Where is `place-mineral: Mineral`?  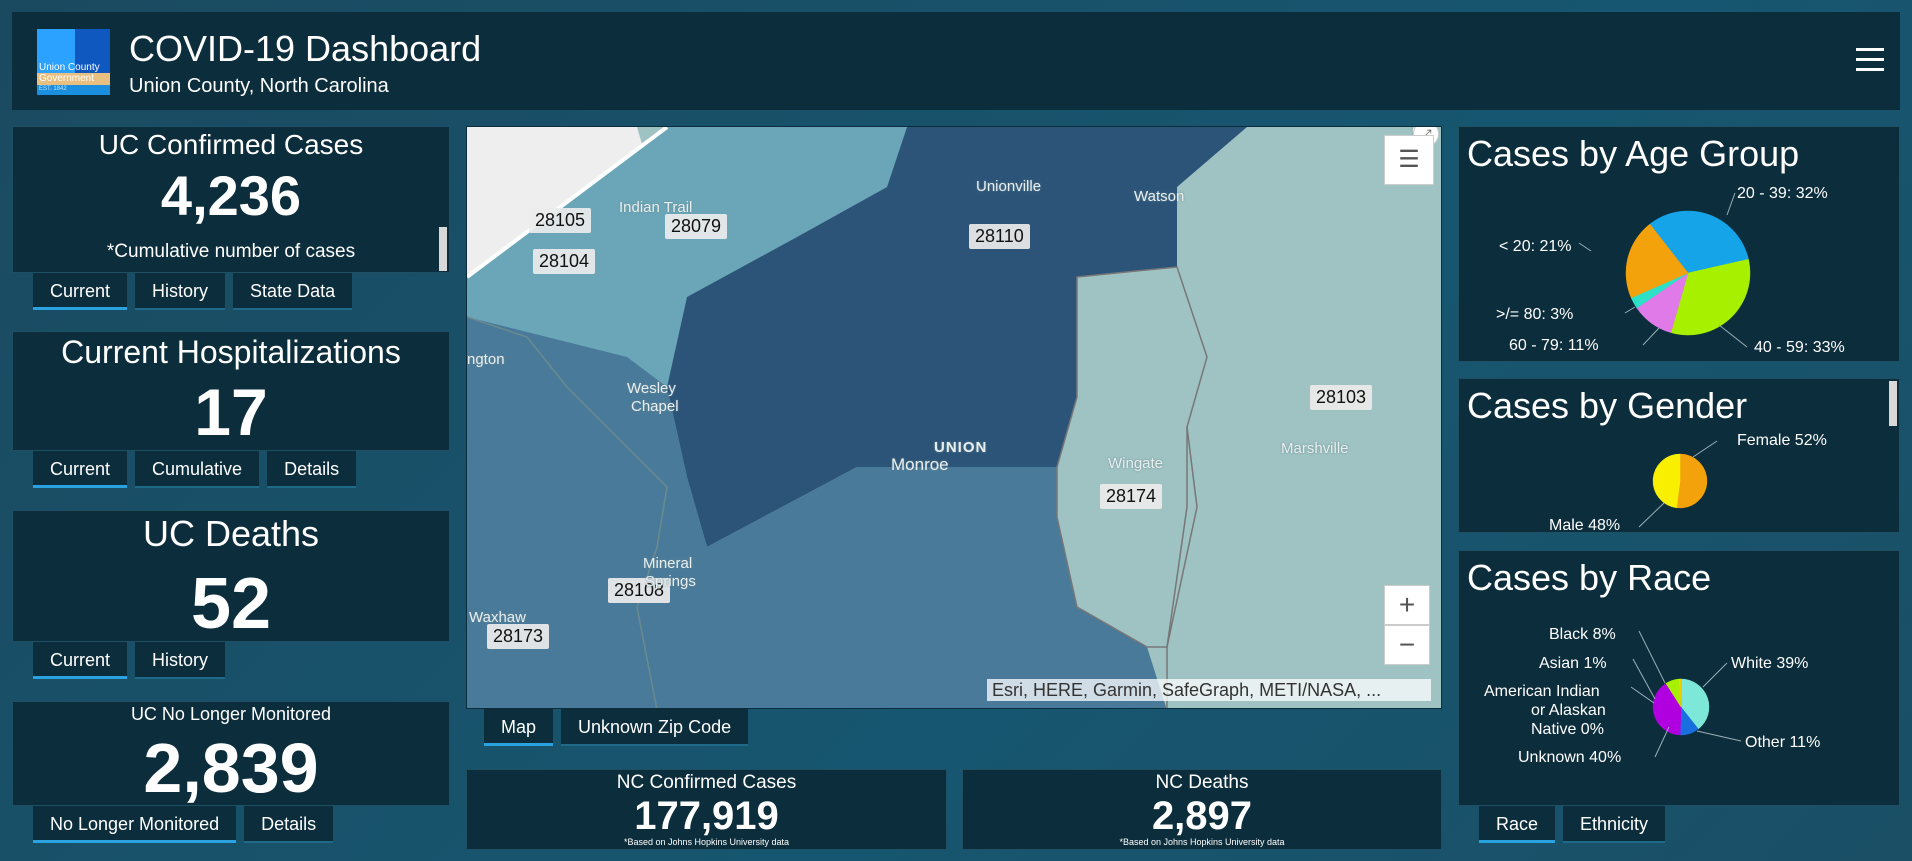
place-mineral: Mineral is located at coordinates (668, 563).